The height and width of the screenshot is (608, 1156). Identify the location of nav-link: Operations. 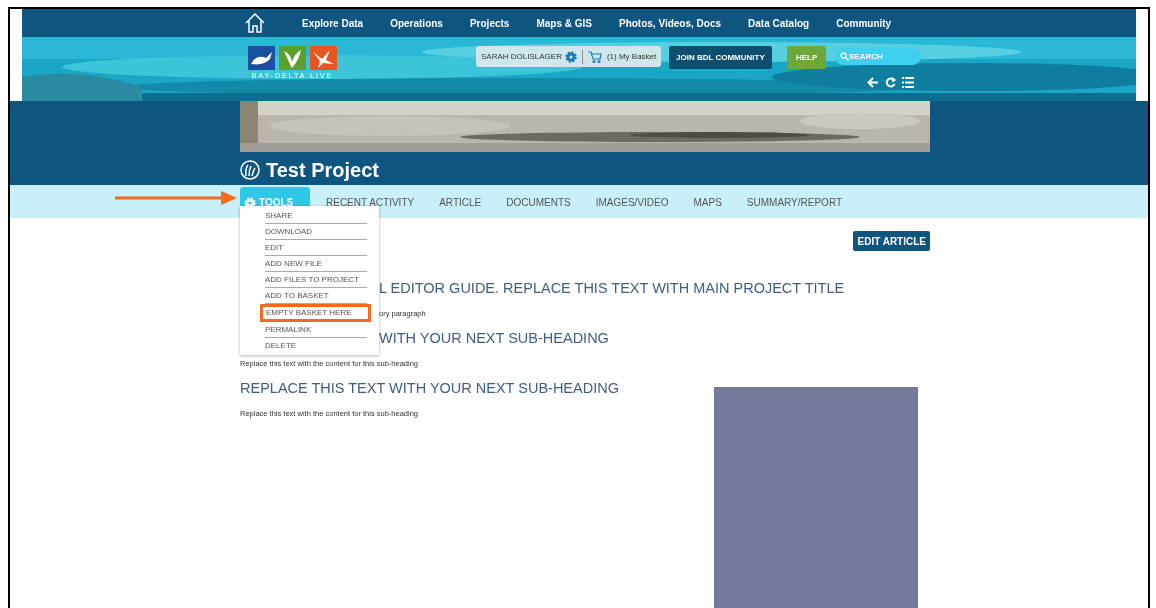
(416, 23).